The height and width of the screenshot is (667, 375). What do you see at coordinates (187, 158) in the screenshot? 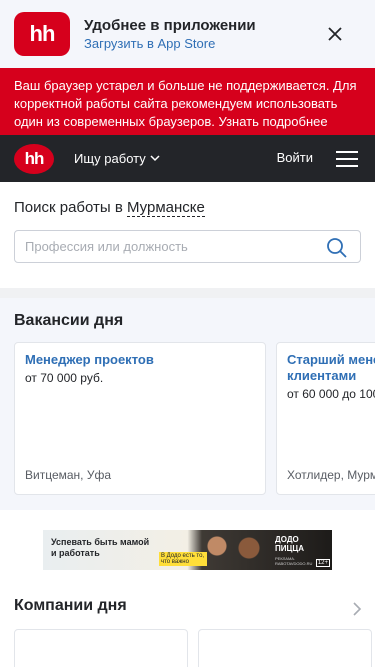
I see `site-header: hh Ищу работу Войти` at bounding box center [187, 158].